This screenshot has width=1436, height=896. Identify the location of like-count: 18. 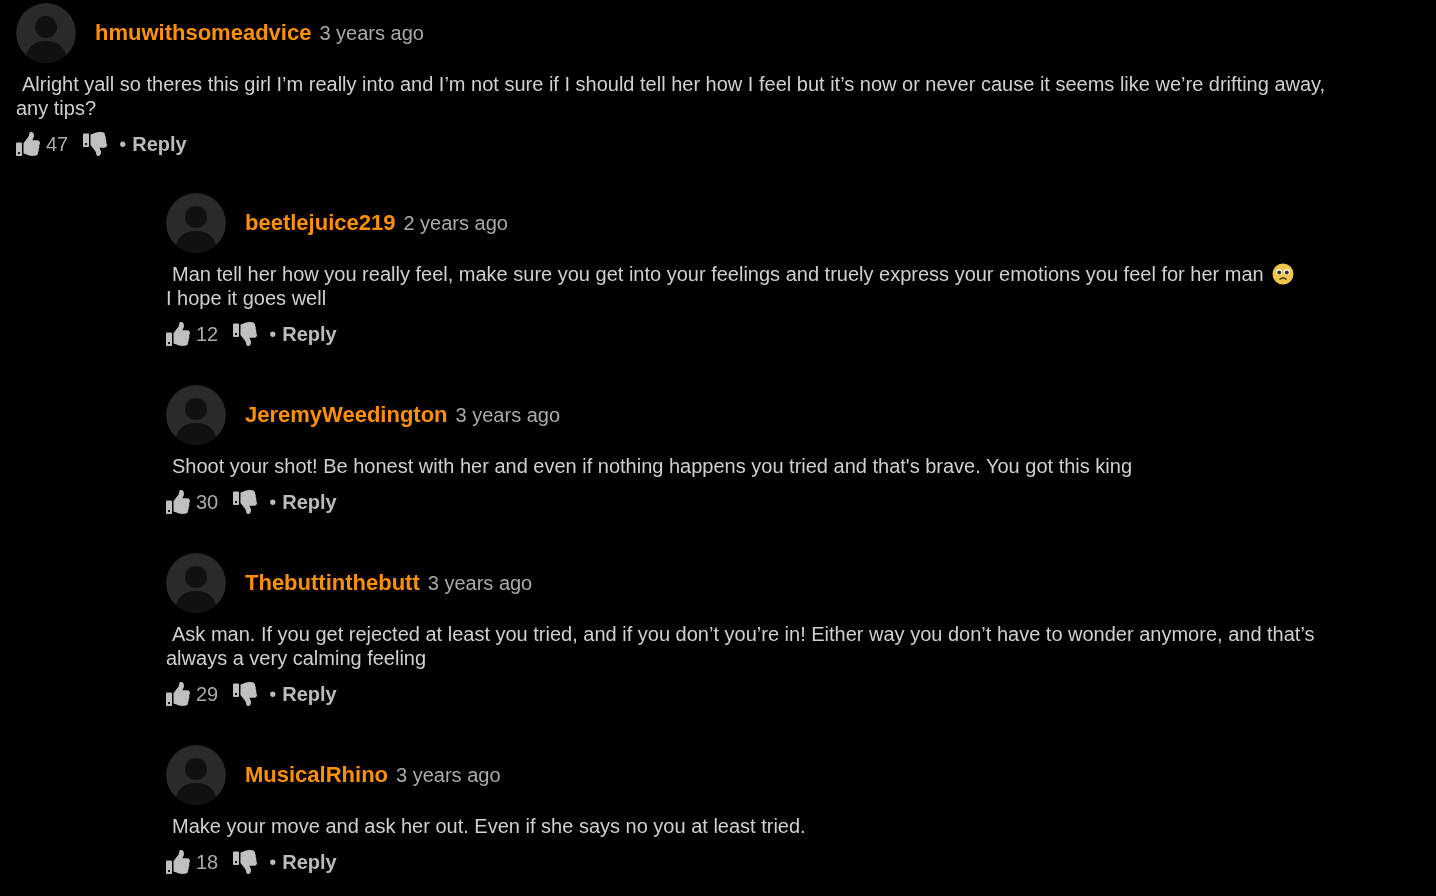
(207, 862).